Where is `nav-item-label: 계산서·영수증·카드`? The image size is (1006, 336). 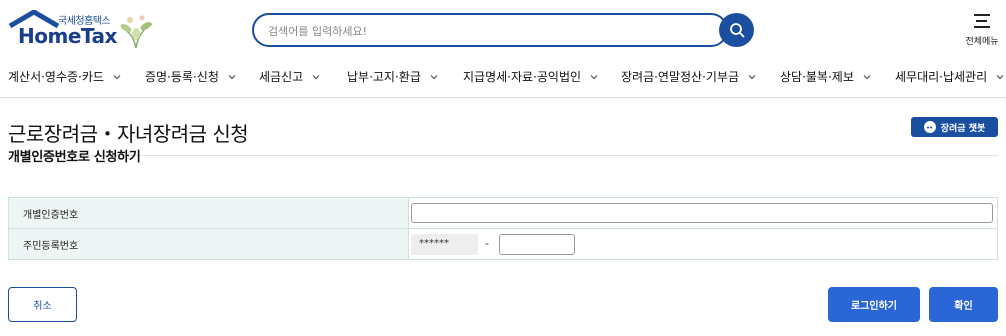 nav-item-label: 계산서·영수증·카드 is located at coordinates (56, 77).